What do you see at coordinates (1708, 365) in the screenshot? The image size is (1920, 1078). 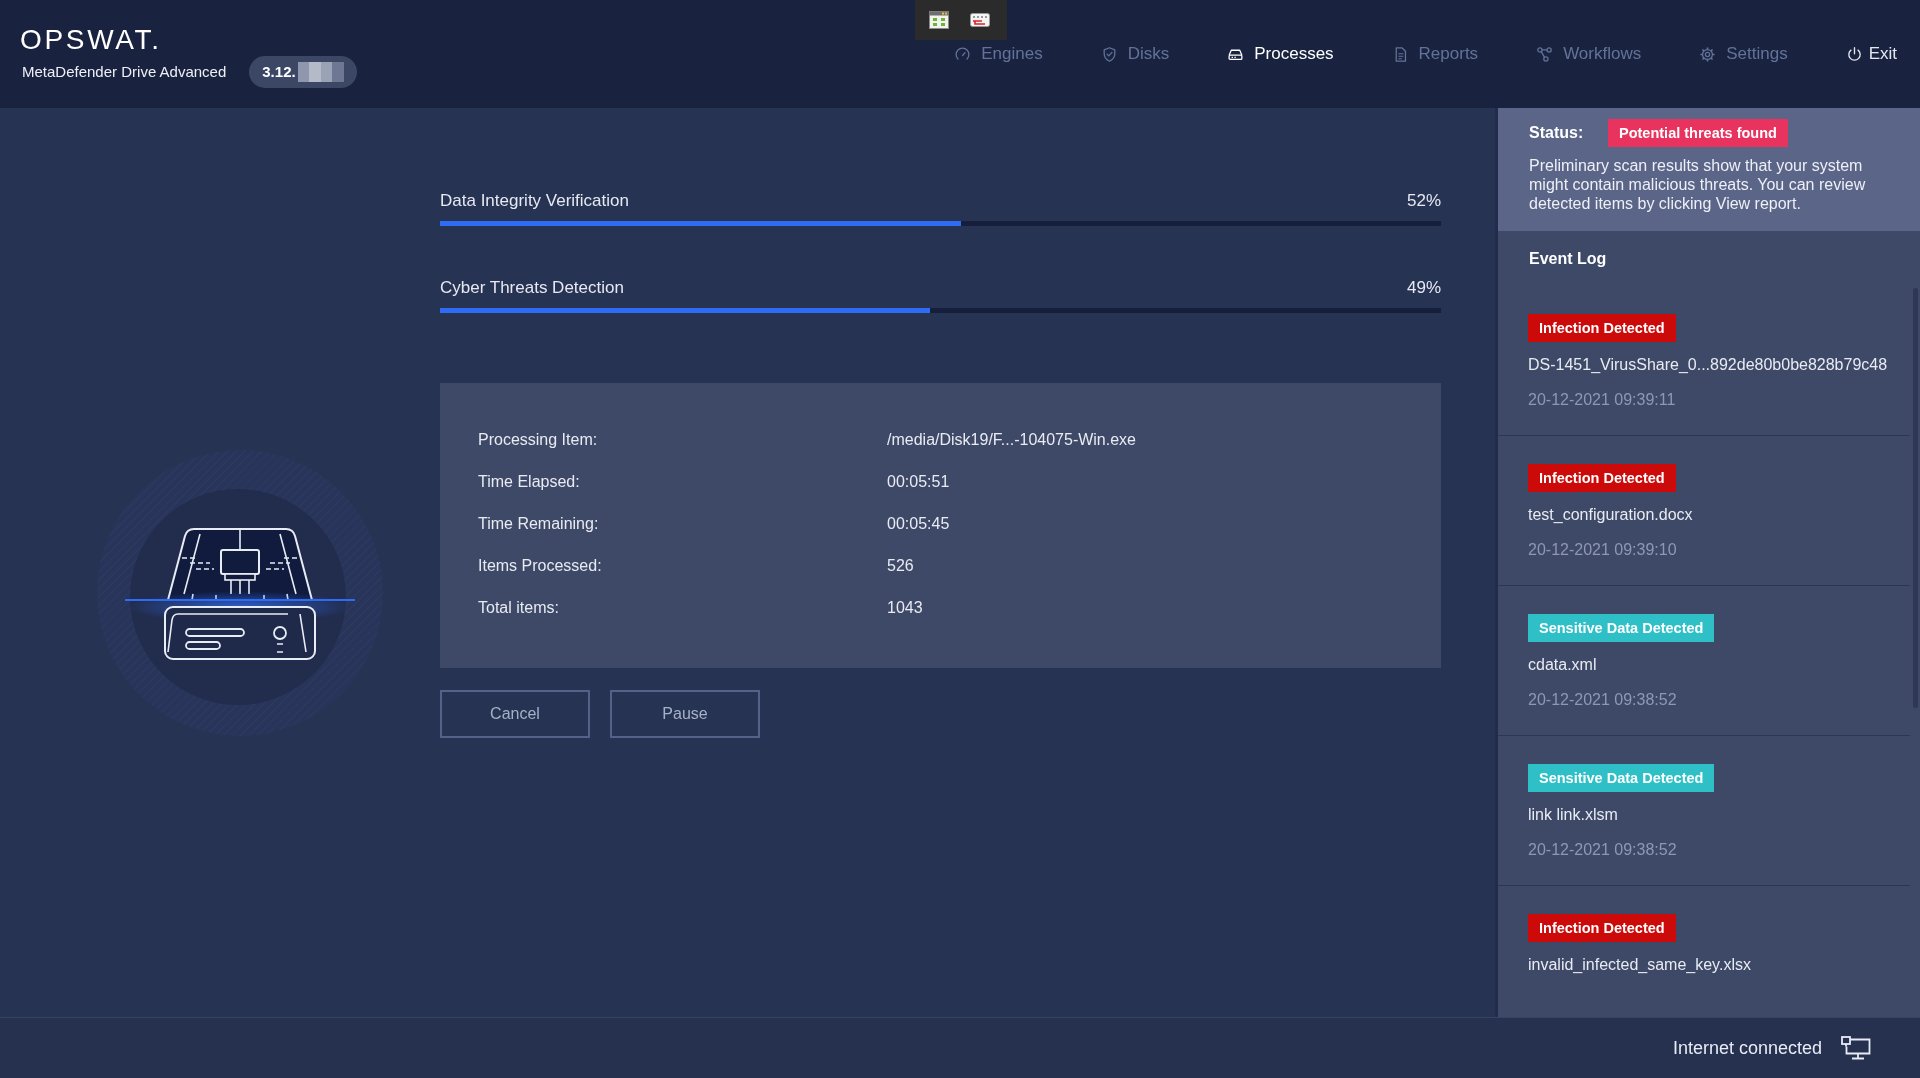 I see `event-file-name: DS-1451_VirusShare_0...892de80b0be828b79c48` at bounding box center [1708, 365].